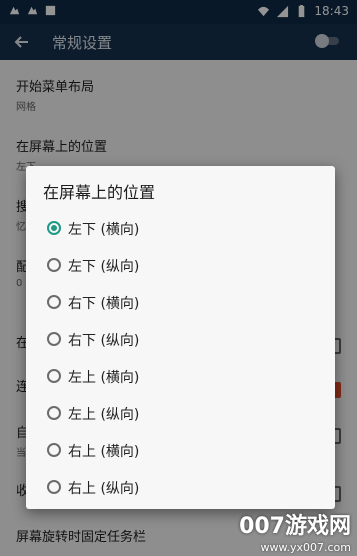 The image size is (357, 556). I want to click on option-label: 左上 (纵向), so click(104, 415).